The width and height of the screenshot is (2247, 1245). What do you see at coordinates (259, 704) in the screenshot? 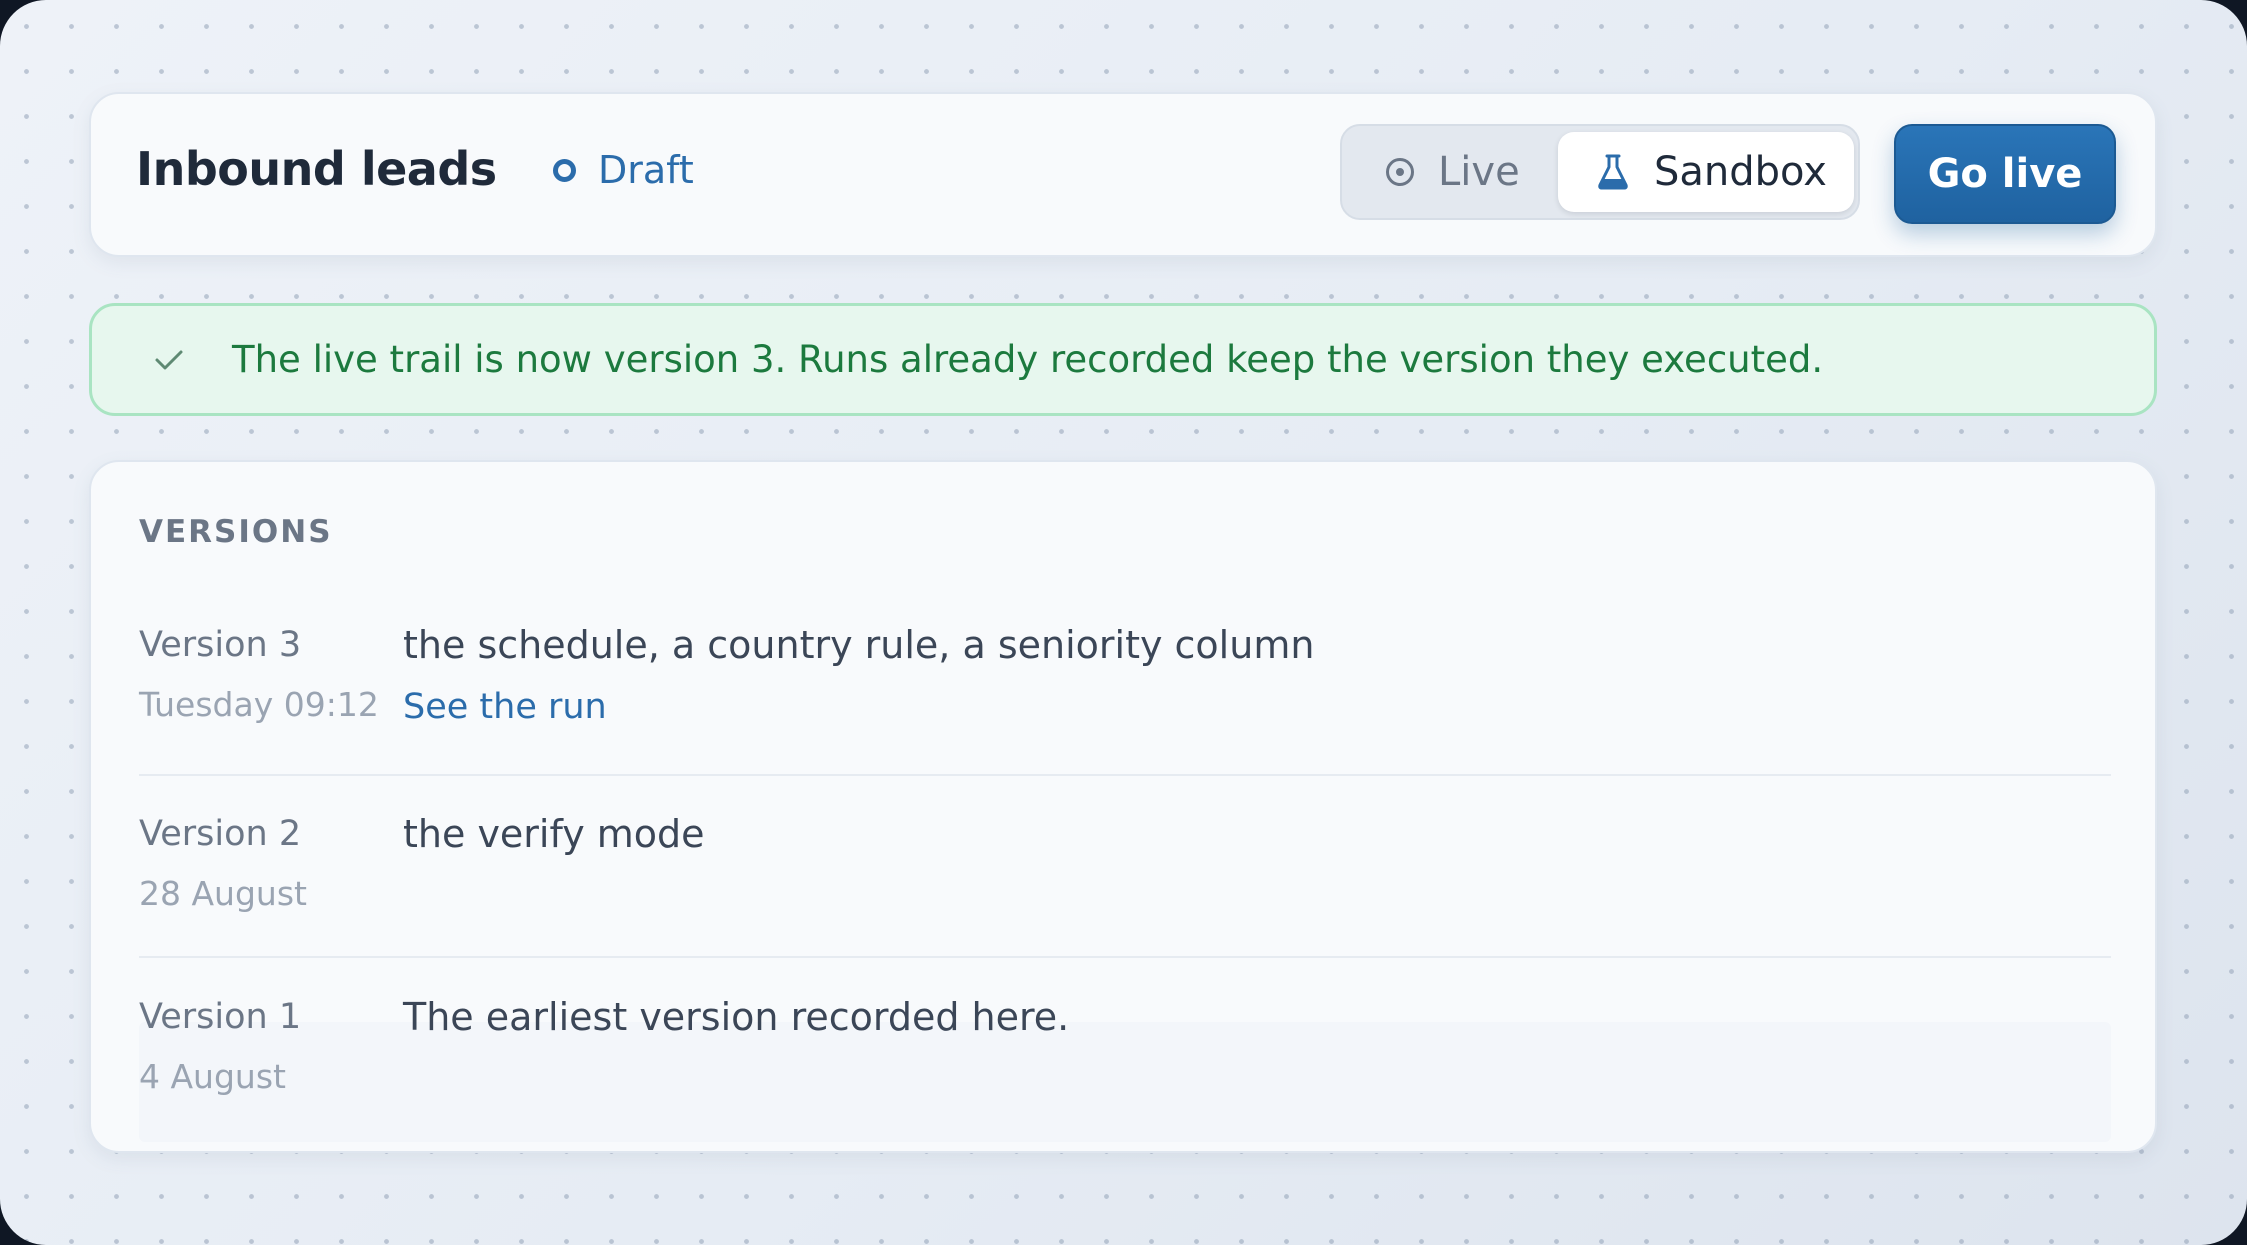
I see `version-date: Tuesday 09:12` at bounding box center [259, 704].